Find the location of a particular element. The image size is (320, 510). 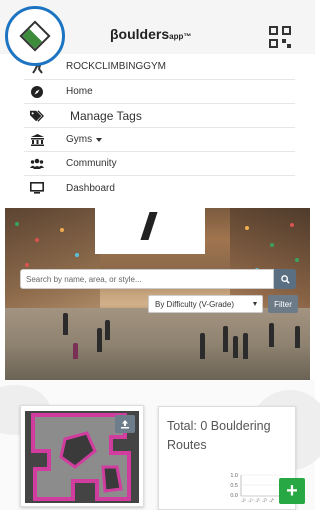

menu-item-label: Manage Tags is located at coordinates (106, 115).